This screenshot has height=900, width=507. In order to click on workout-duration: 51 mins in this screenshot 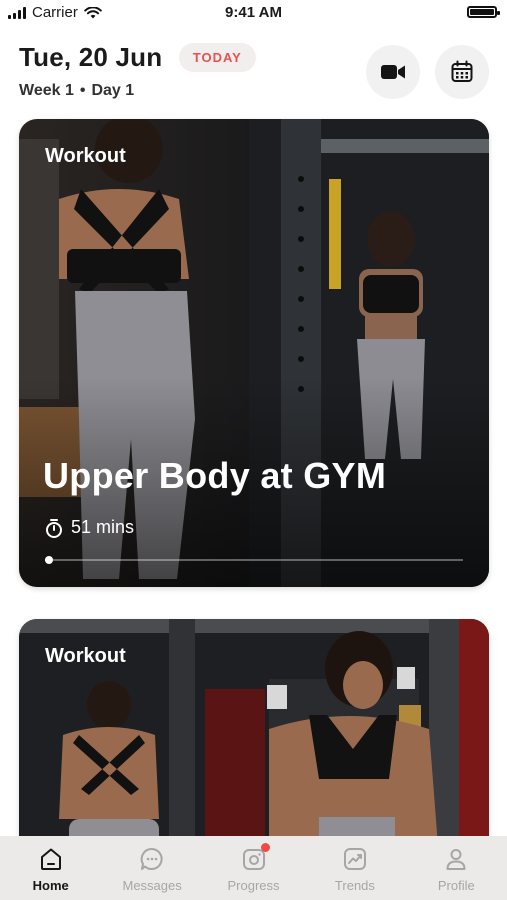, I will do `click(89, 527)`.